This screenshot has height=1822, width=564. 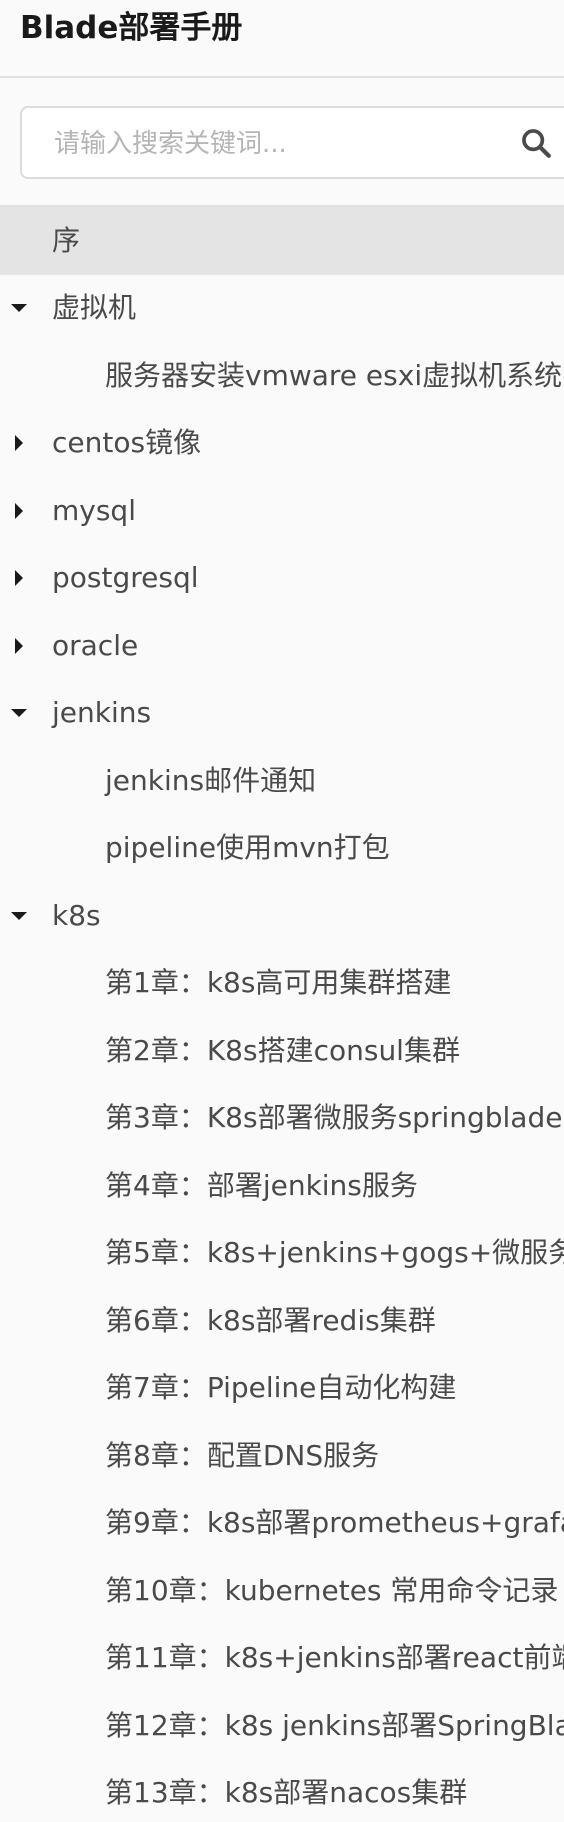 I want to click on nav-item-label: 第7章：Pipeline自动化构建, so click(x=281, y=1388).